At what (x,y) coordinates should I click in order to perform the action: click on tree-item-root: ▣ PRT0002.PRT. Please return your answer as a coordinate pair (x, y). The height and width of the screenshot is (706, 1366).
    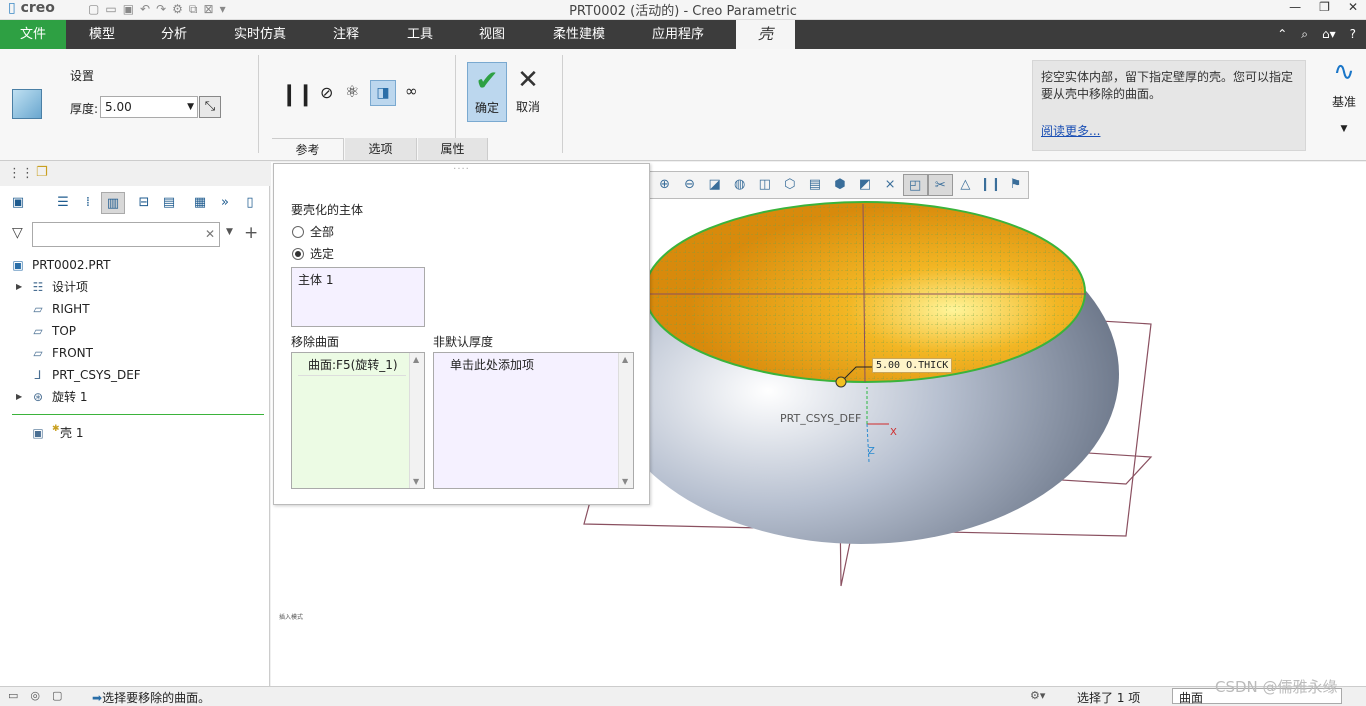
    Looking at the image, I should click on (135, 265).